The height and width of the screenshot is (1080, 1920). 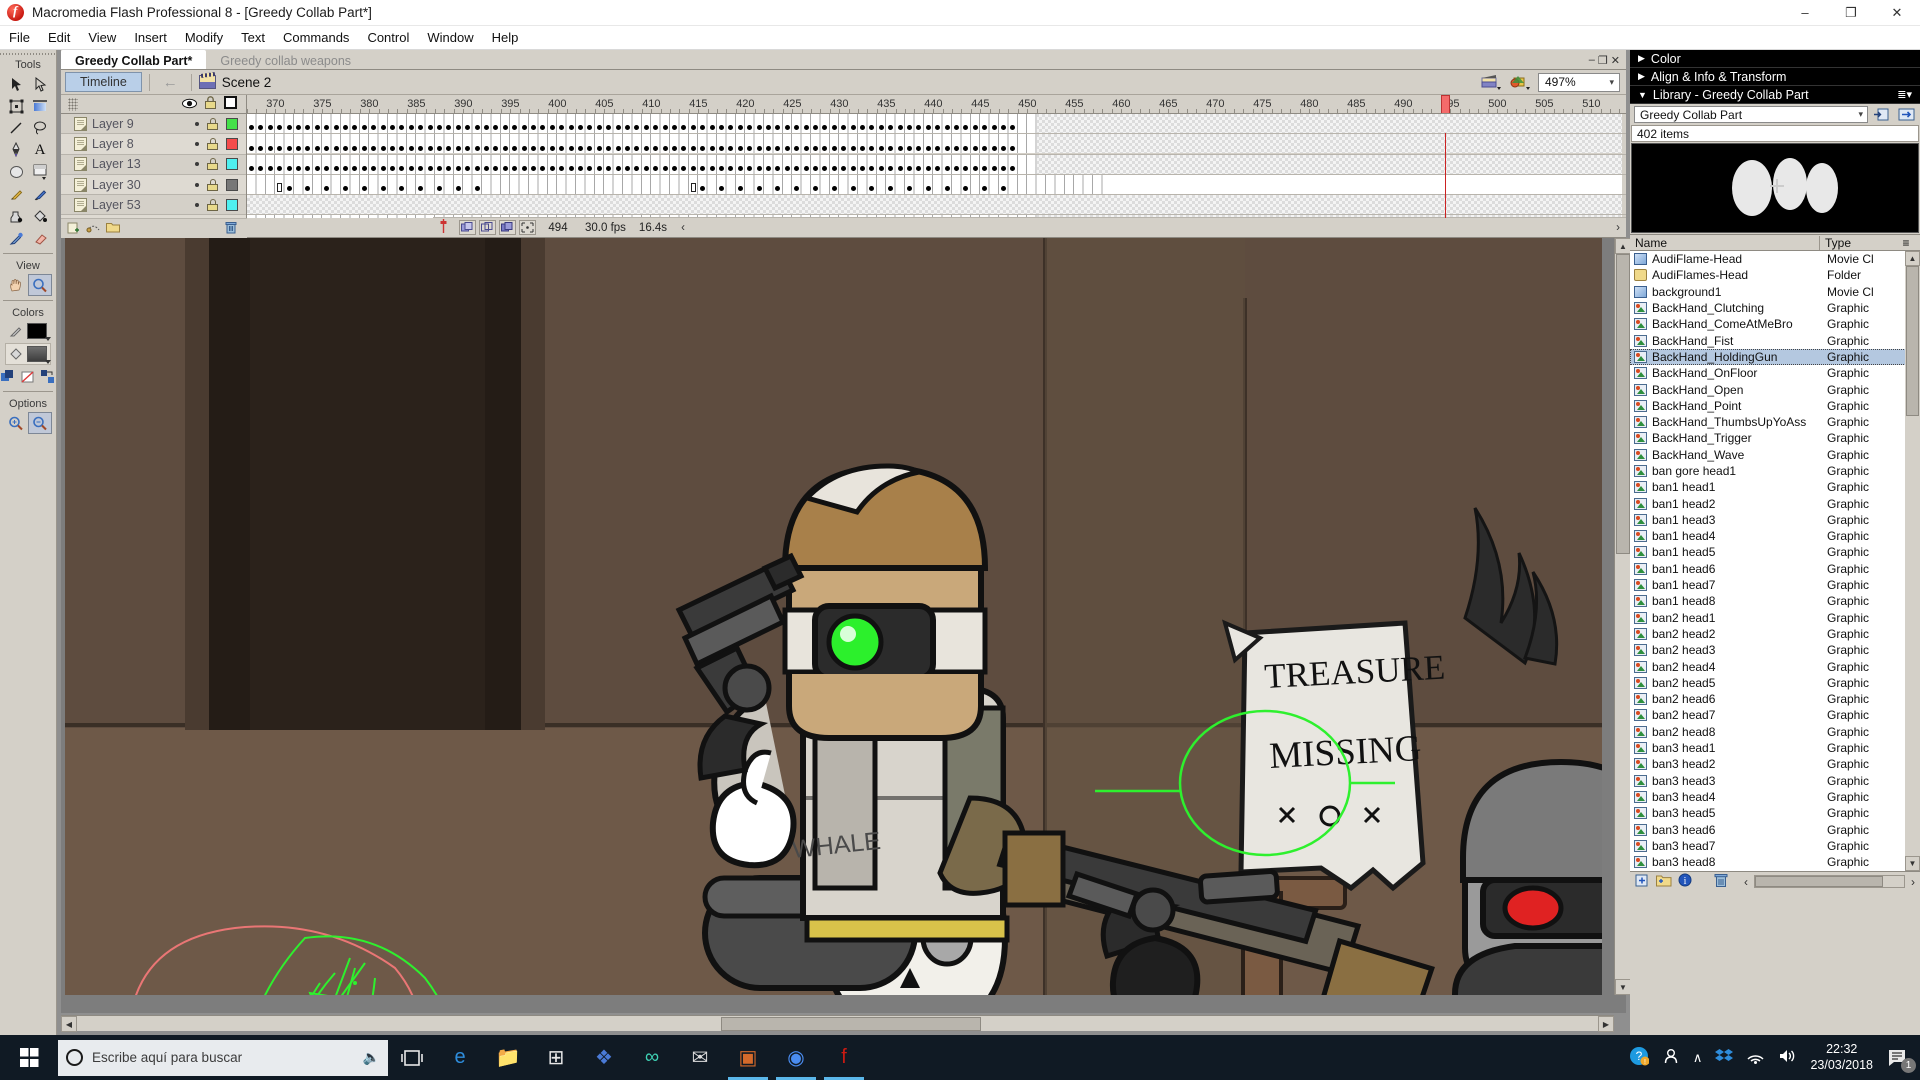 I want to click on library-row: BackHand_Wave Graphic, so click(x=1775, y=455).